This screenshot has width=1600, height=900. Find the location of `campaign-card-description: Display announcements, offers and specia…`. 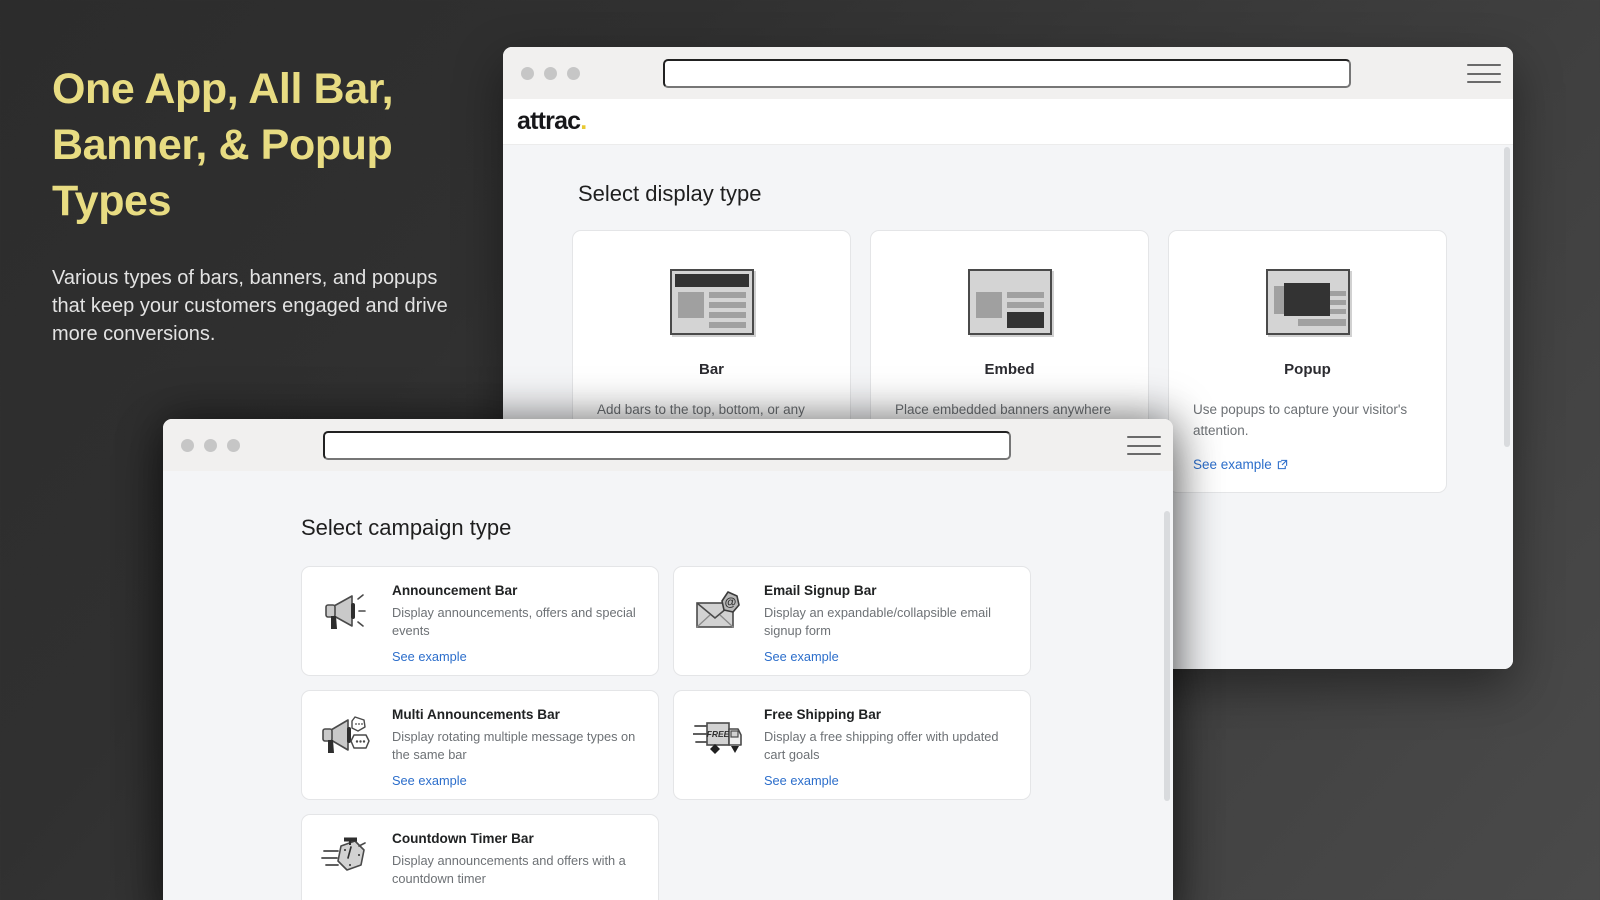

campaign-card-description: Display announcements, offers and specia… is located at coordinates (514, 622).